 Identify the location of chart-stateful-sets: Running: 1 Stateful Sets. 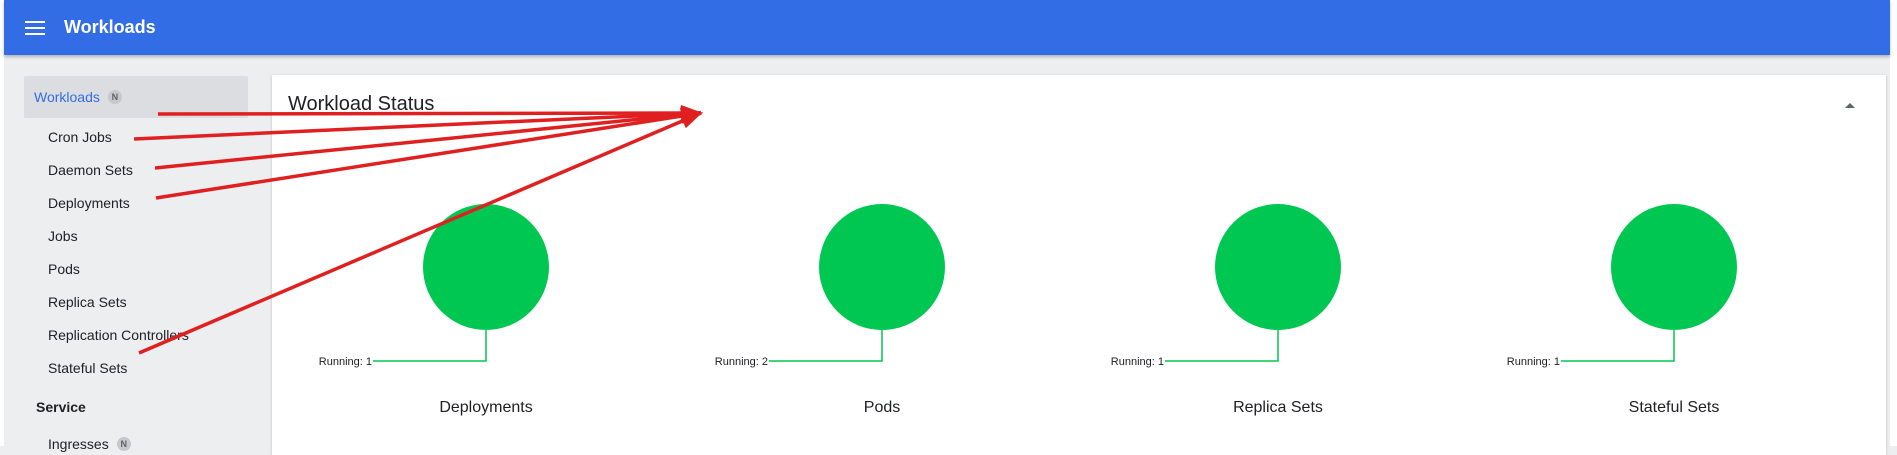
(1674, 318).